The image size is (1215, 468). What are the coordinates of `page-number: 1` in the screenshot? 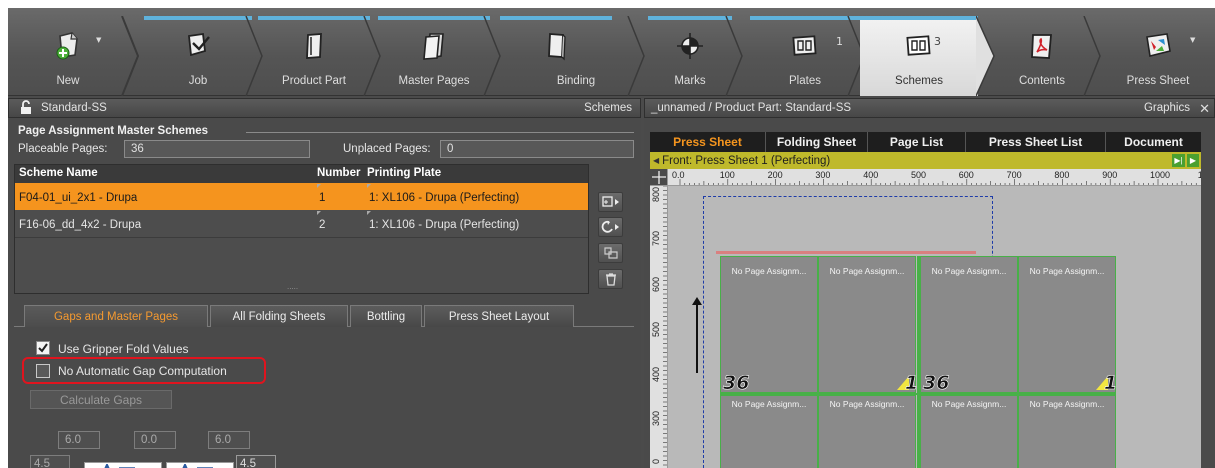 It's located at (1111, 383).